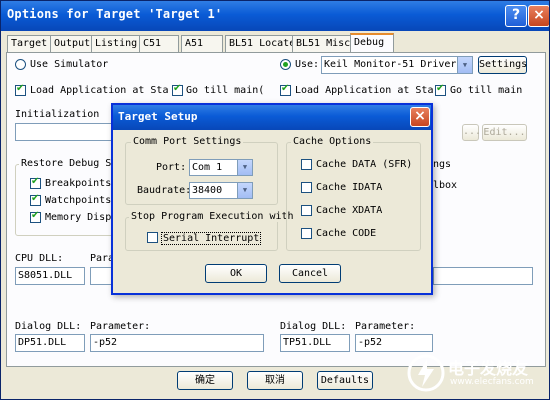 This screenshot has height=400, width=550. What do you see at coordinates (364, 164) in the screenshot?
I see `cache-data-label: Cache DATA (SFR)` at bounding box center [364, 164].